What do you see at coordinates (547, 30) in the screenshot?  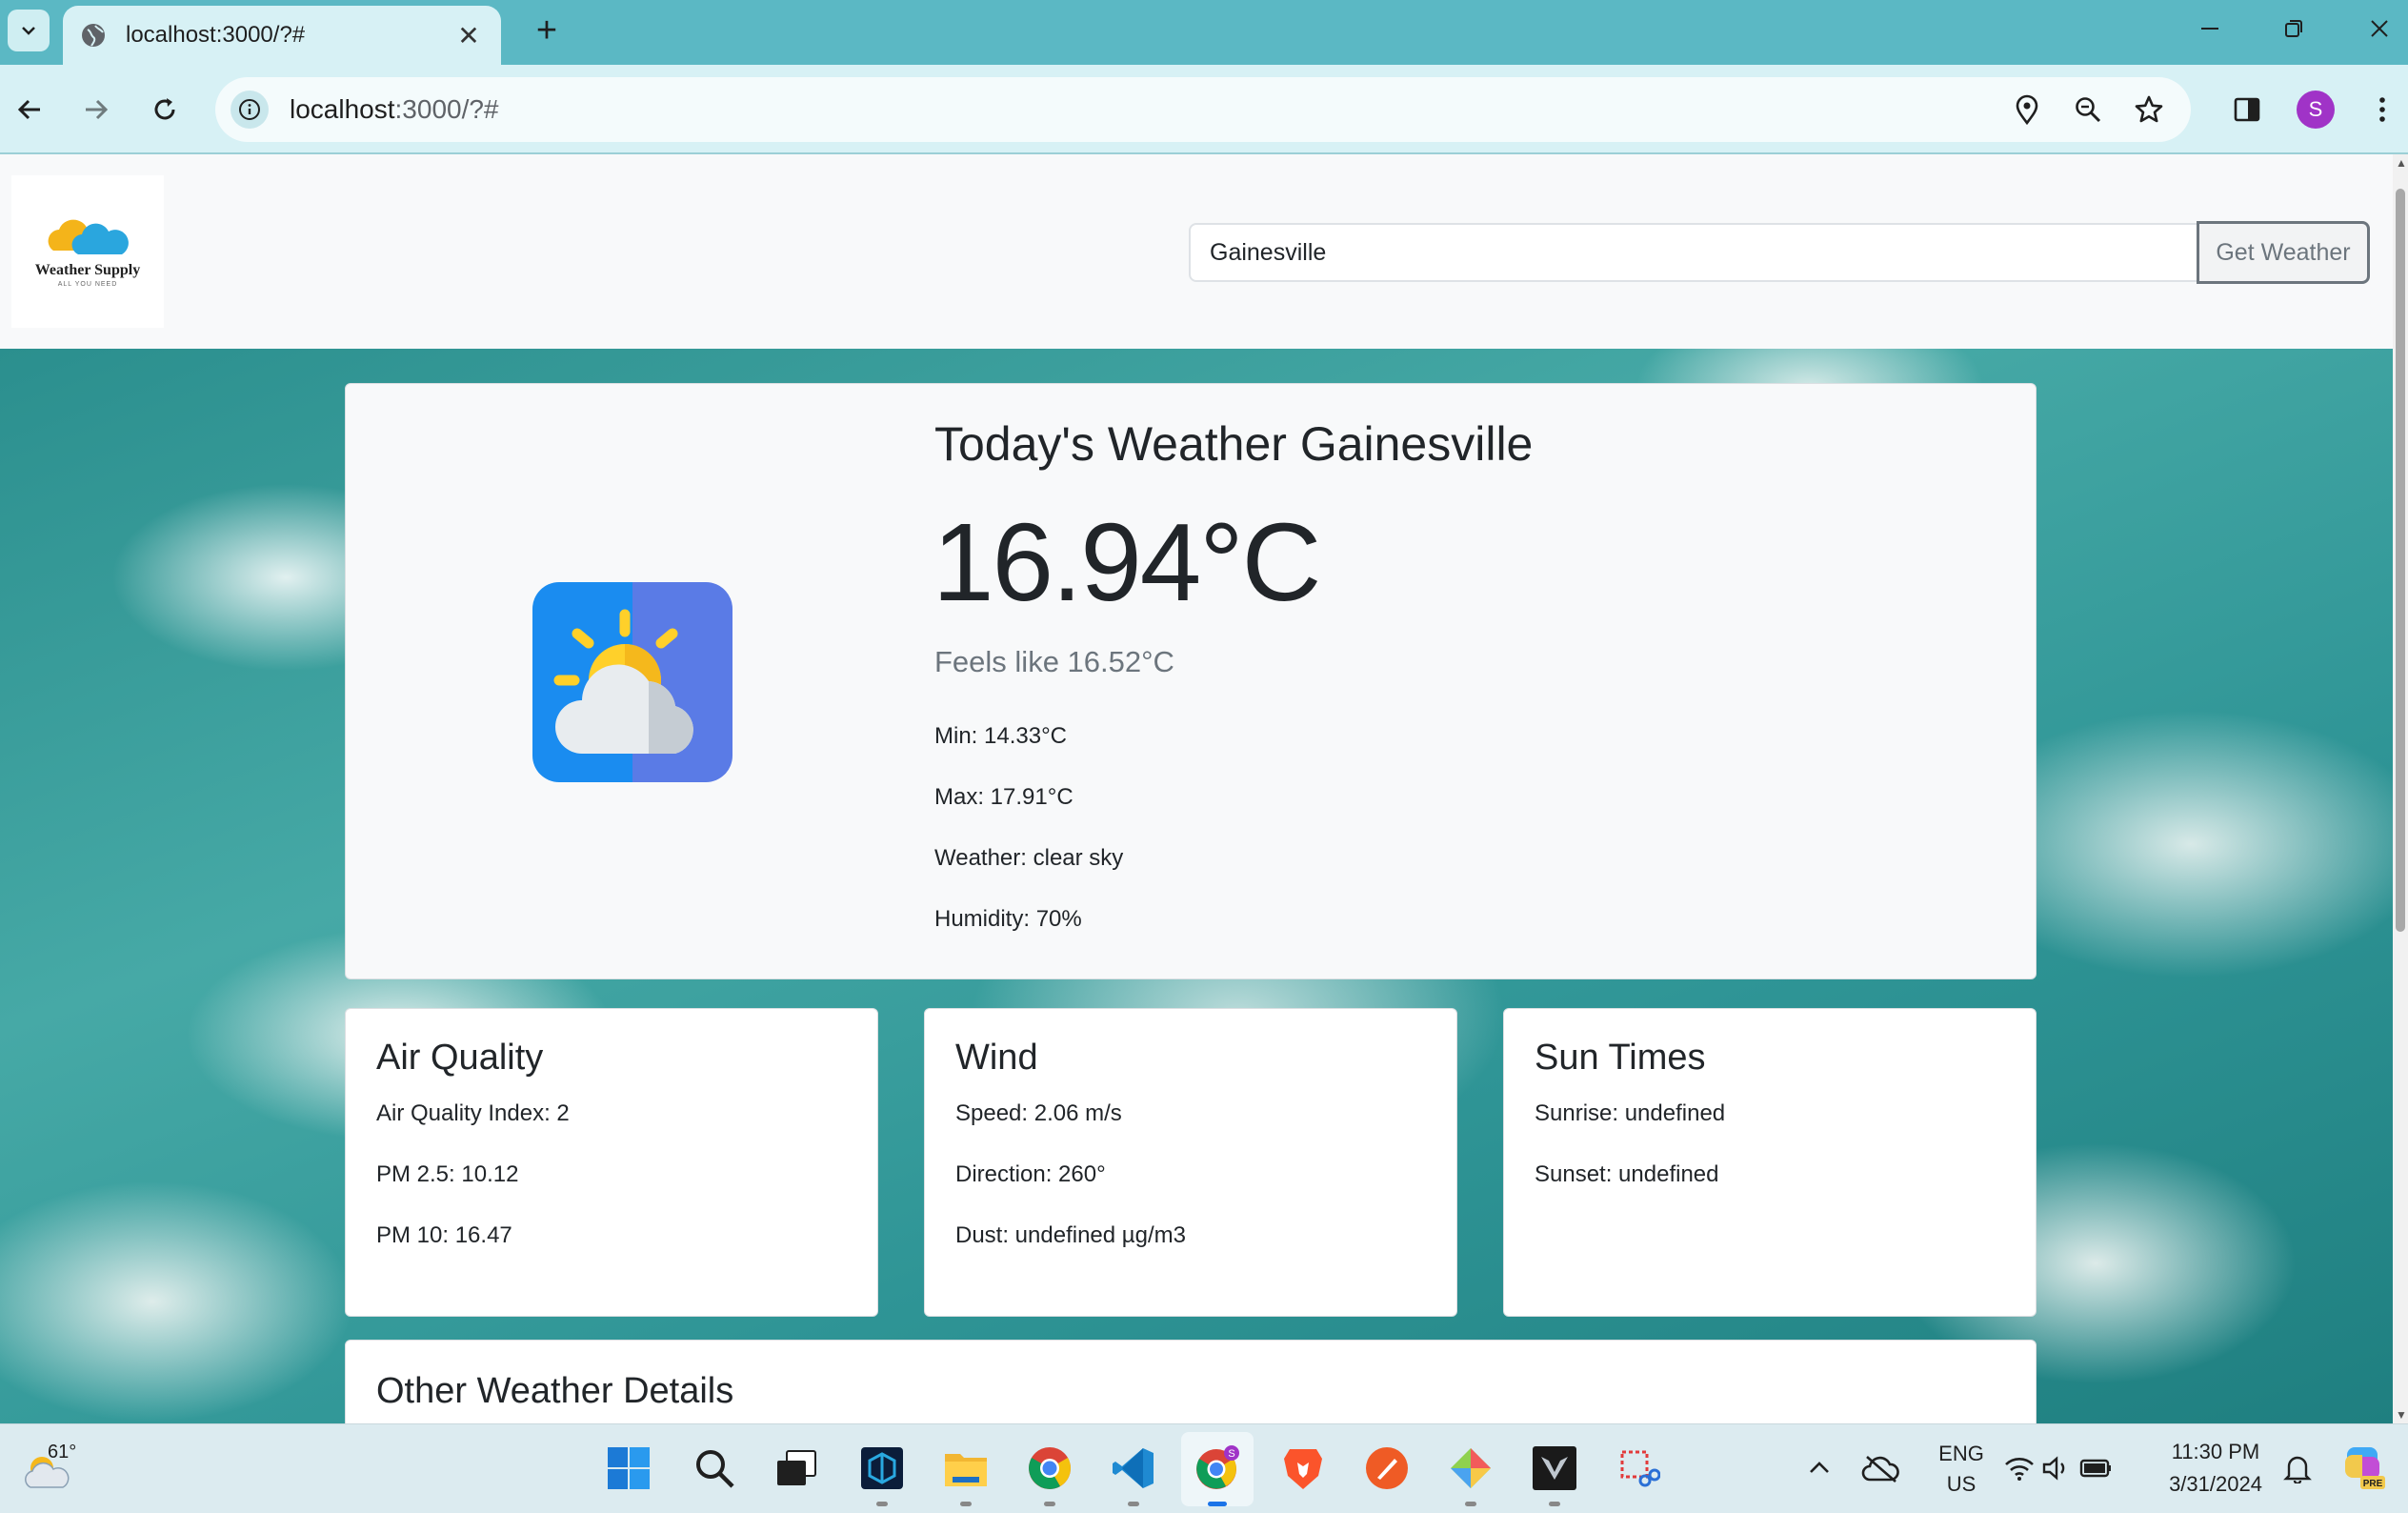 I see `new-tab-button: +` at bounding box center [547, 30].